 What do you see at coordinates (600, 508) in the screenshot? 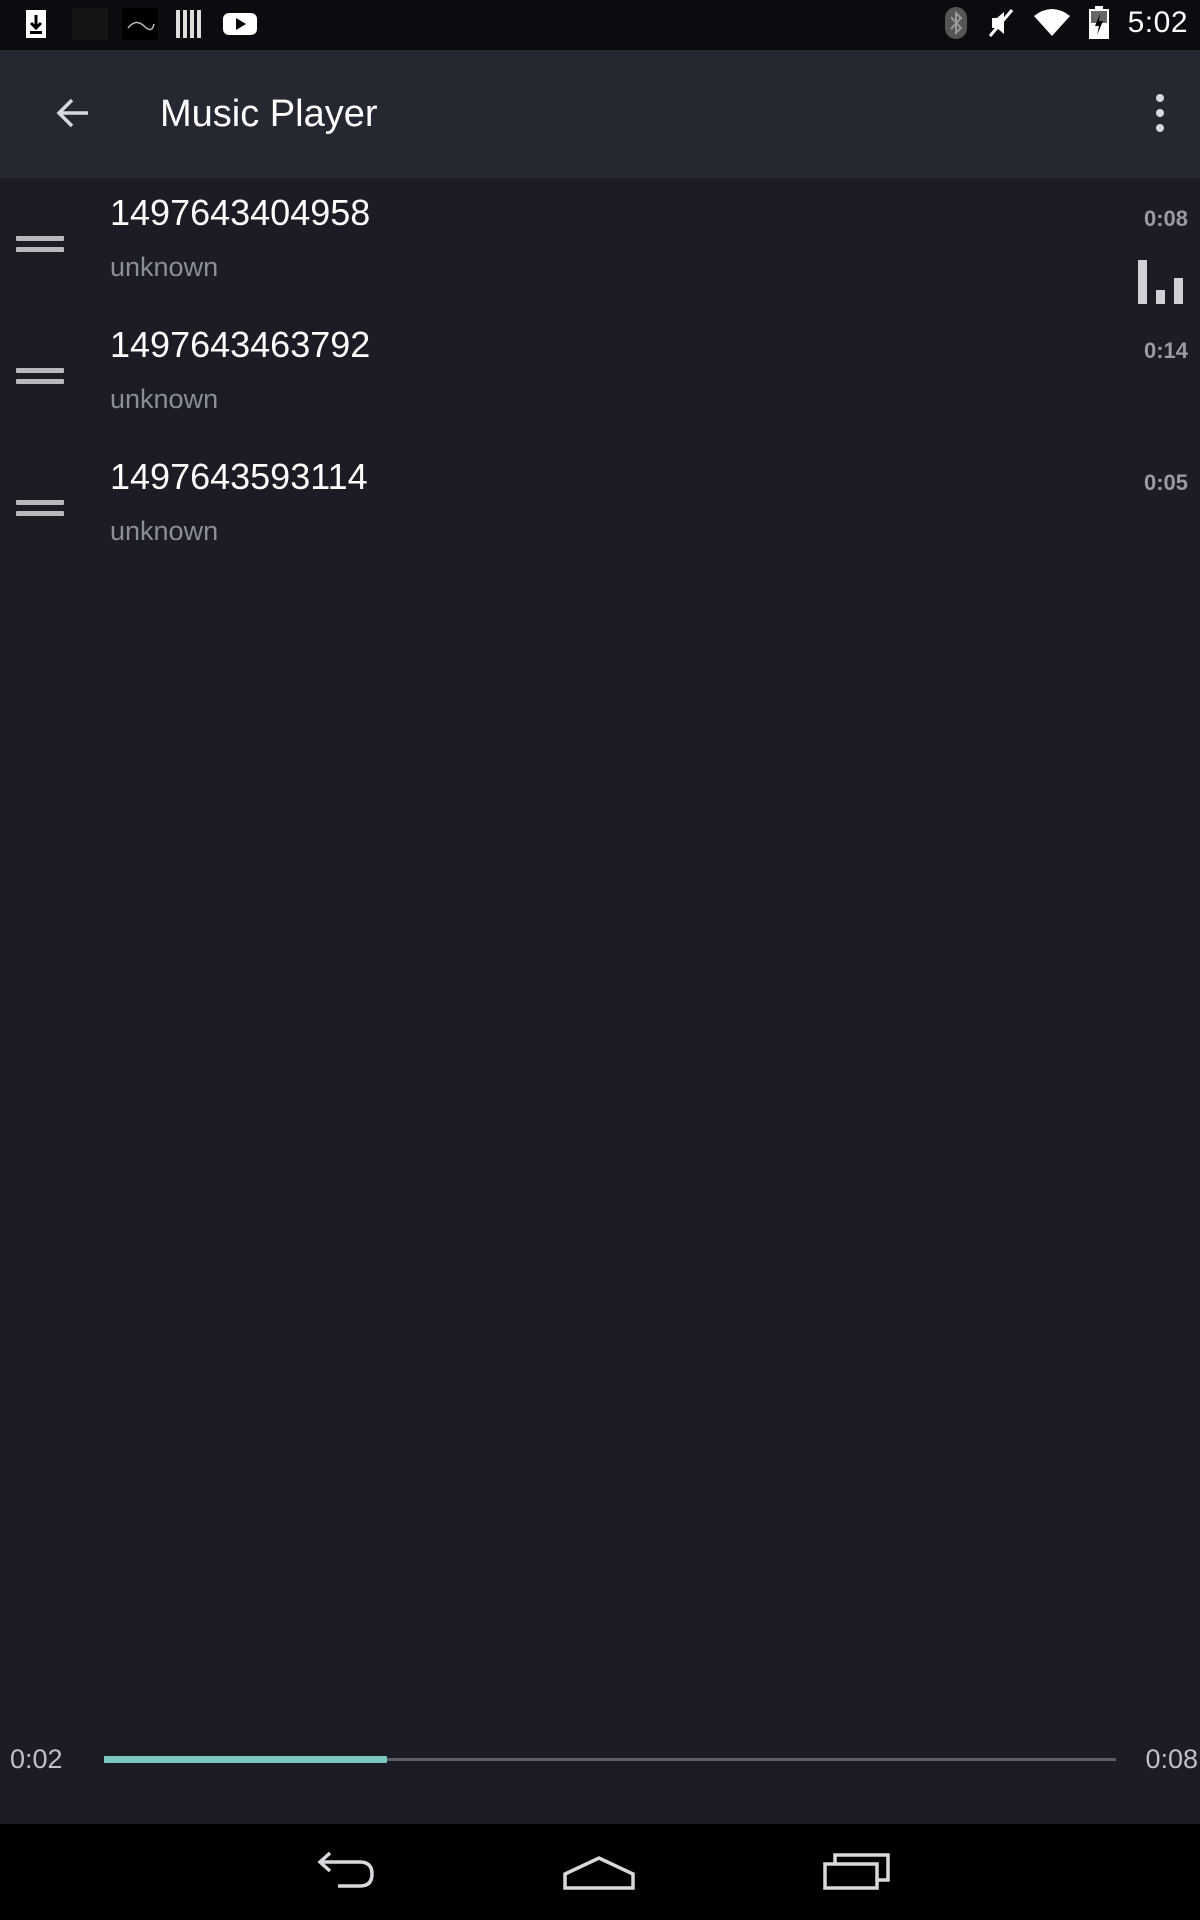
I see `queue-row: 1497643593114 unknown 0:05` at bounding box center [600, 508].